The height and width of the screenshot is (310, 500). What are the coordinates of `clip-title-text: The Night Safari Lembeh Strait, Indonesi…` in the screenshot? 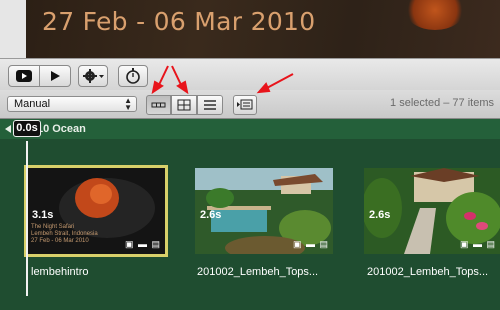 It's located at (64, 234).